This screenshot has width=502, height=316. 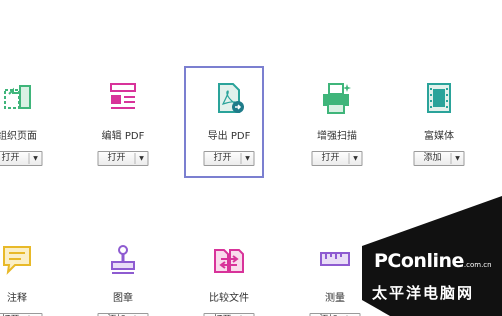 What do you see at coordinates (18, 136) in the screenshot?
I see `tool-label: 组织页面` at bounding box center [18, 136].